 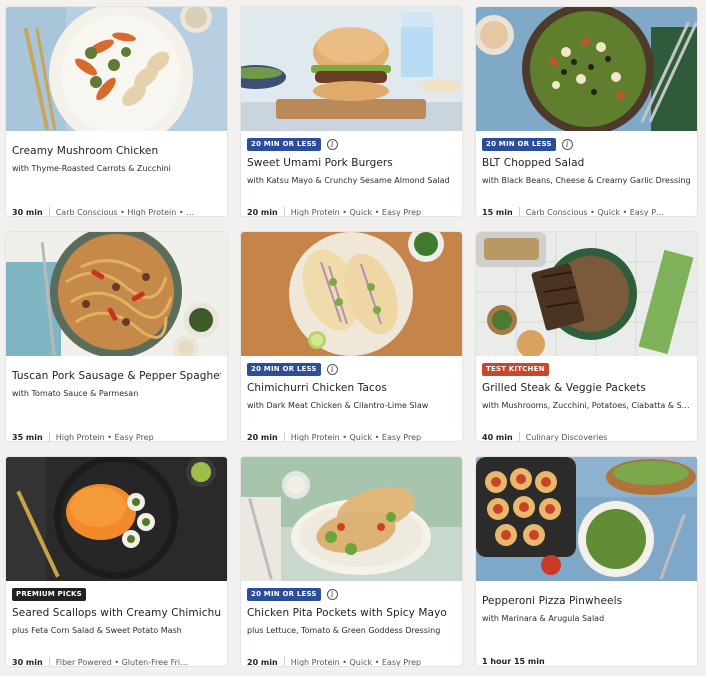 What do you see at coordinates (104, 437) in the screenshot?
I see `recipe-tags: High Protein • Easy Prep` at bounding box center [104, 437].